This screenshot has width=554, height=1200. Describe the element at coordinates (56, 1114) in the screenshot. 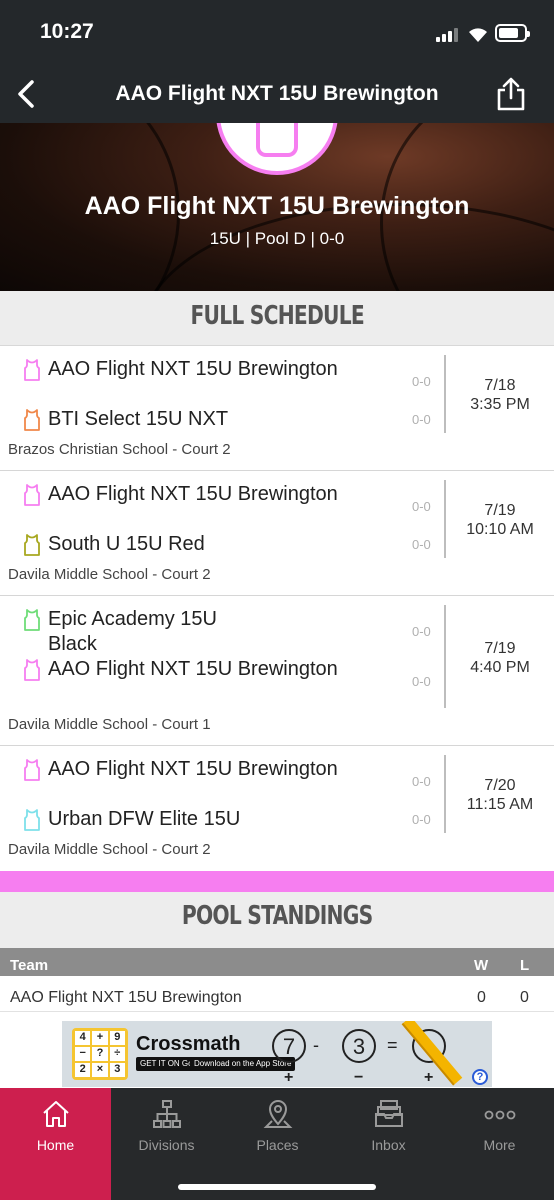

I see `home-icon` at that location.